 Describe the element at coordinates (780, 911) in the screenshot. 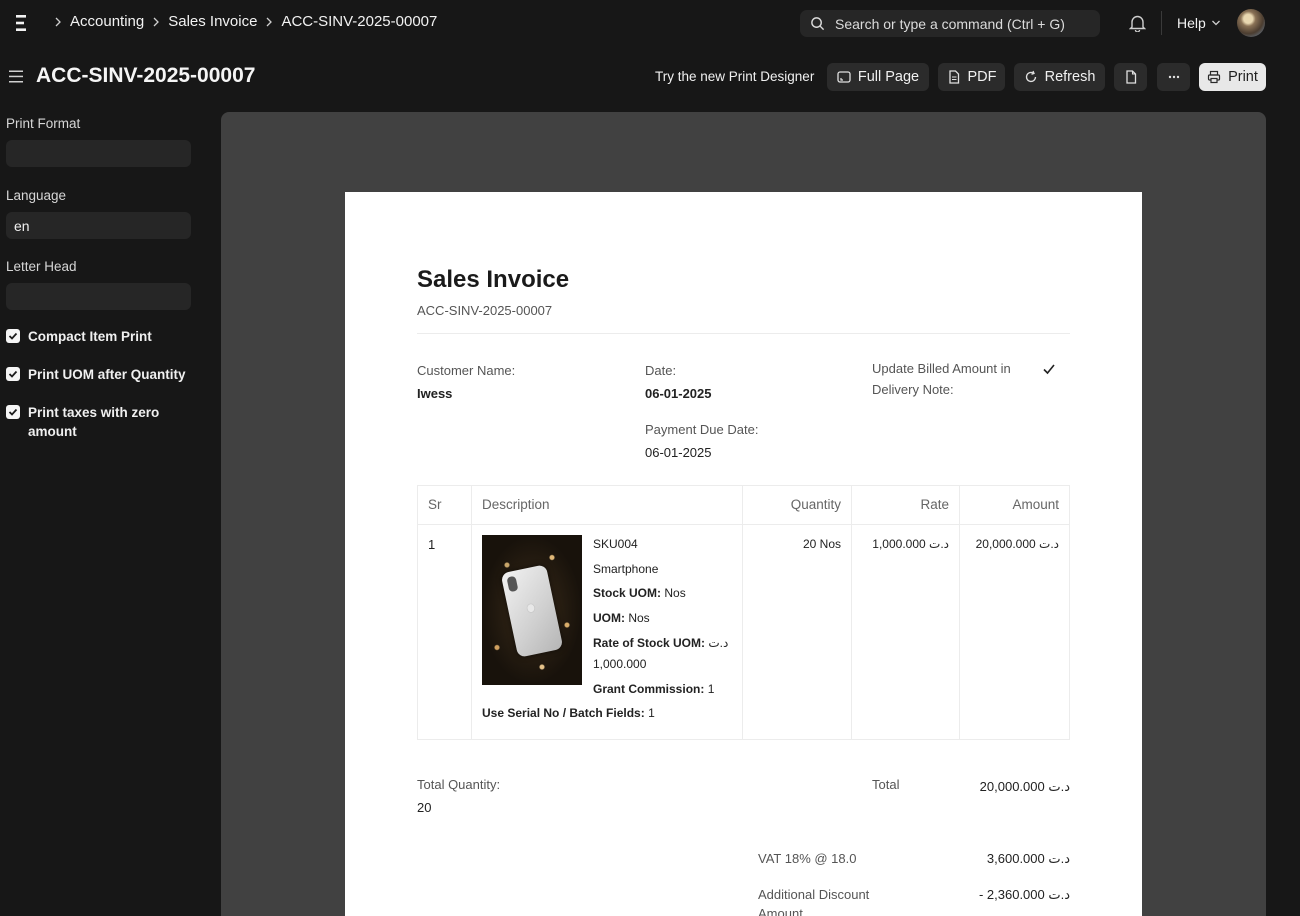

I see `discount-label-line2: Amount` at that location.